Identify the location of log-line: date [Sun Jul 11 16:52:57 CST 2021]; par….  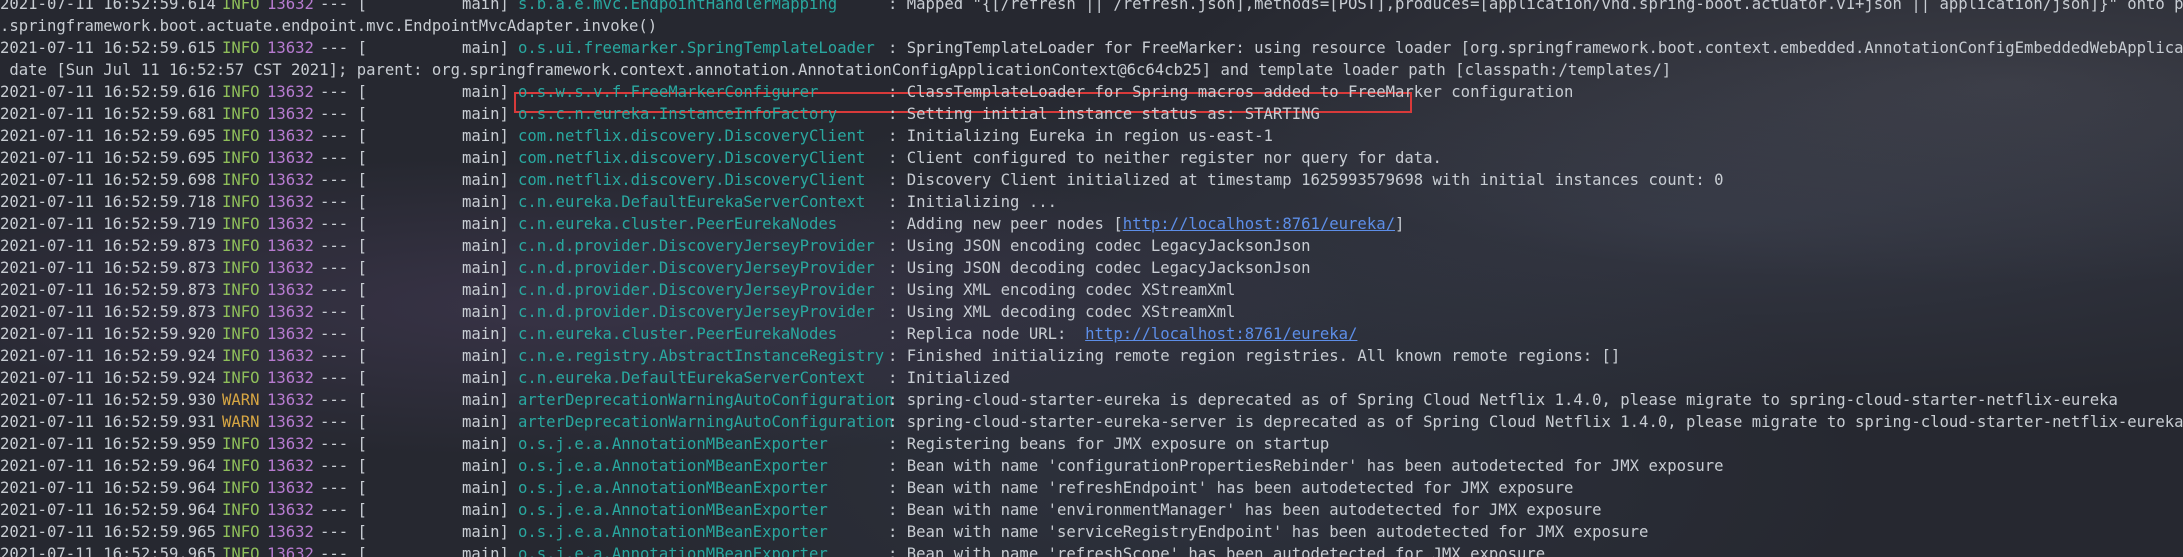
(1091, 70).